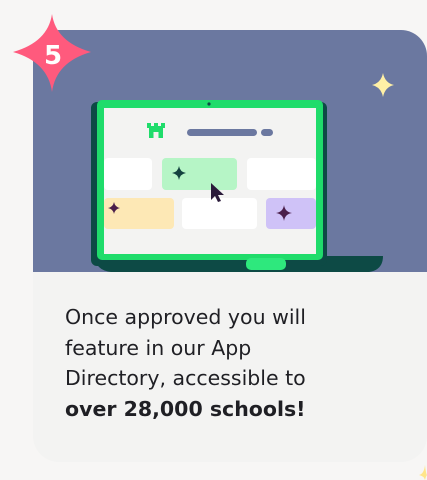  I want to click on castle-logo-icon, so click(156, 130).